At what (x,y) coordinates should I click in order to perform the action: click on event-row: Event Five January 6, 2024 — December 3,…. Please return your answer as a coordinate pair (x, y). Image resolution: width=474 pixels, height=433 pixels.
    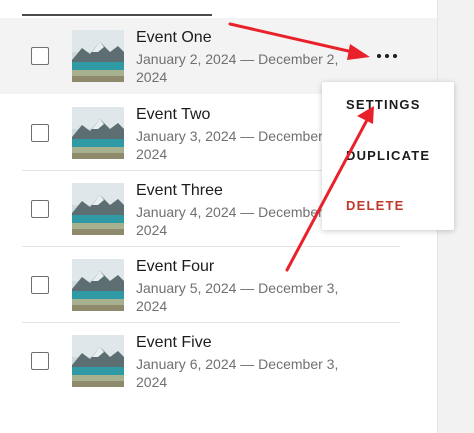
    Looking at the image, I should click on (200, 361).